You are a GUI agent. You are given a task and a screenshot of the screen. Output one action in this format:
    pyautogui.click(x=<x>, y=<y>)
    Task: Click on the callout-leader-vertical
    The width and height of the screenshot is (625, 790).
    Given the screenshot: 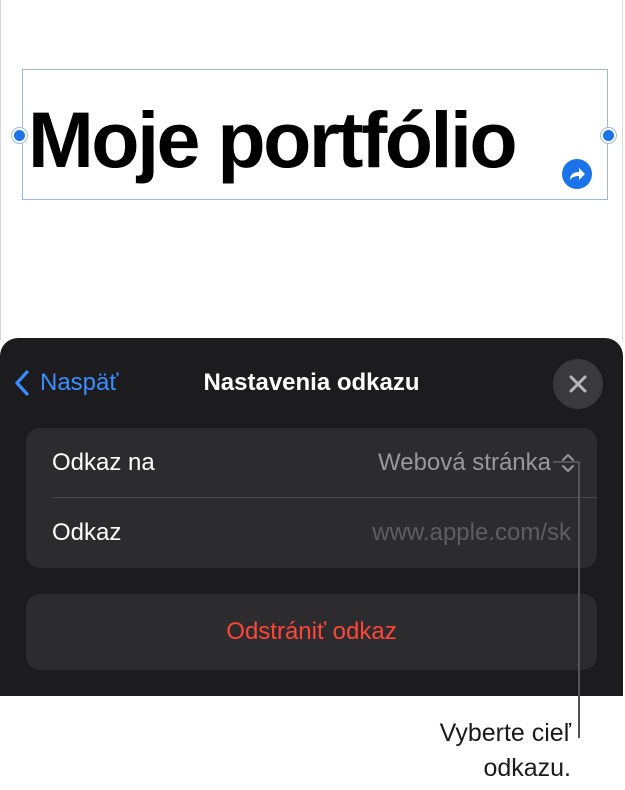 What is the action you would take?
    pyautogui.click(x=579, y=599)
    